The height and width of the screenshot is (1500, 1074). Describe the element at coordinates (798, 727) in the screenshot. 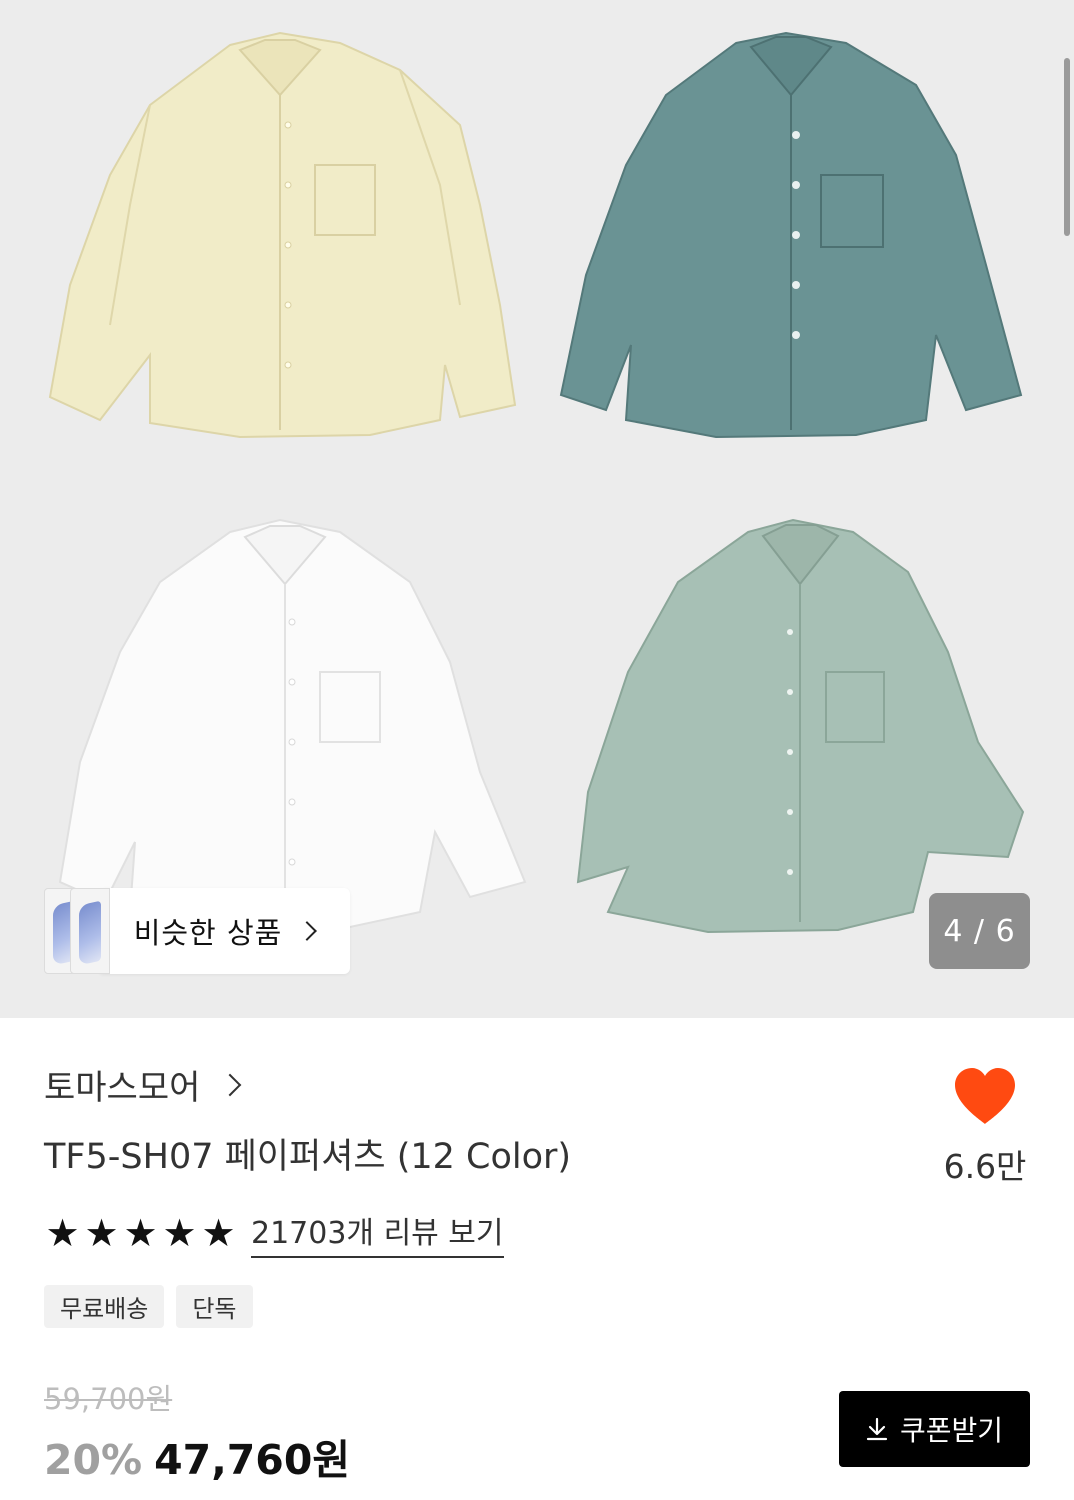

I see `sage-shirt-image` at that location.